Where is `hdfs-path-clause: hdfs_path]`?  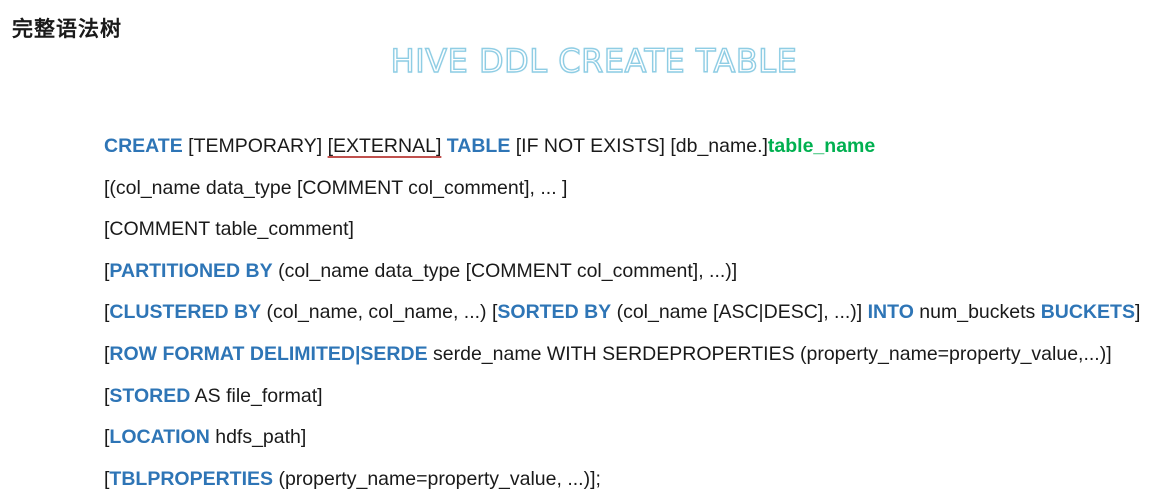
hdfs-path-clause: hdfs_path] is located at coordinates (258, 437).